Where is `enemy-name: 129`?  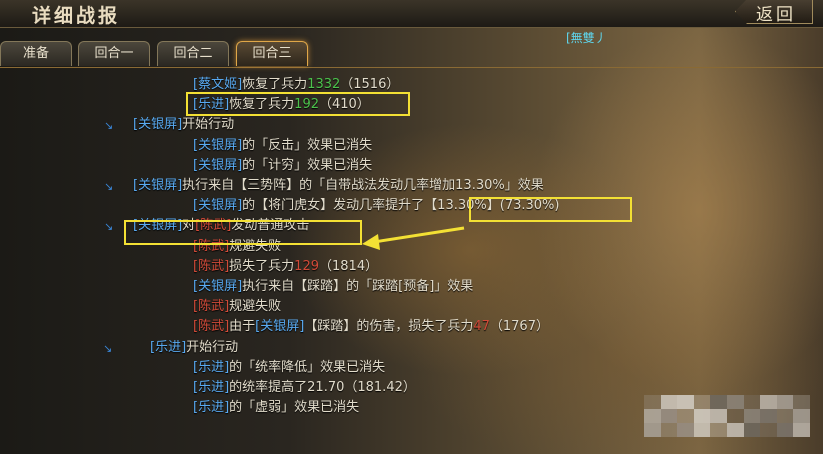 enemy-name: 129 is located at coordinates (306, 266).